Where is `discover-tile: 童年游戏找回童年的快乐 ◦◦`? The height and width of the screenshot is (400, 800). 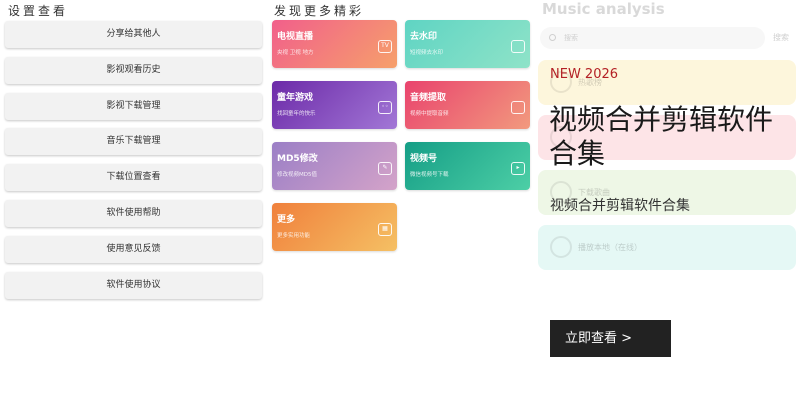
discover-tile: 童年游戏找回童年的快乐 ◦◦ is located at coordinates (334, 105).